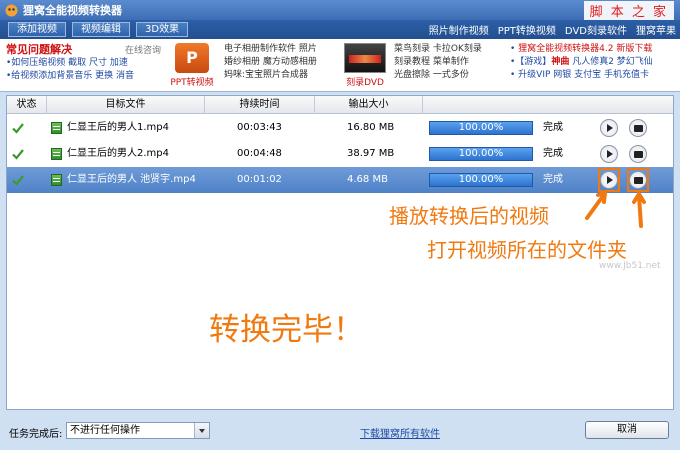 The image size is (680, 450). What do you see at coordinates (260, 105) in the screenshot?
I see `header-duration: 持续时间` at bounding box center [260, 105].